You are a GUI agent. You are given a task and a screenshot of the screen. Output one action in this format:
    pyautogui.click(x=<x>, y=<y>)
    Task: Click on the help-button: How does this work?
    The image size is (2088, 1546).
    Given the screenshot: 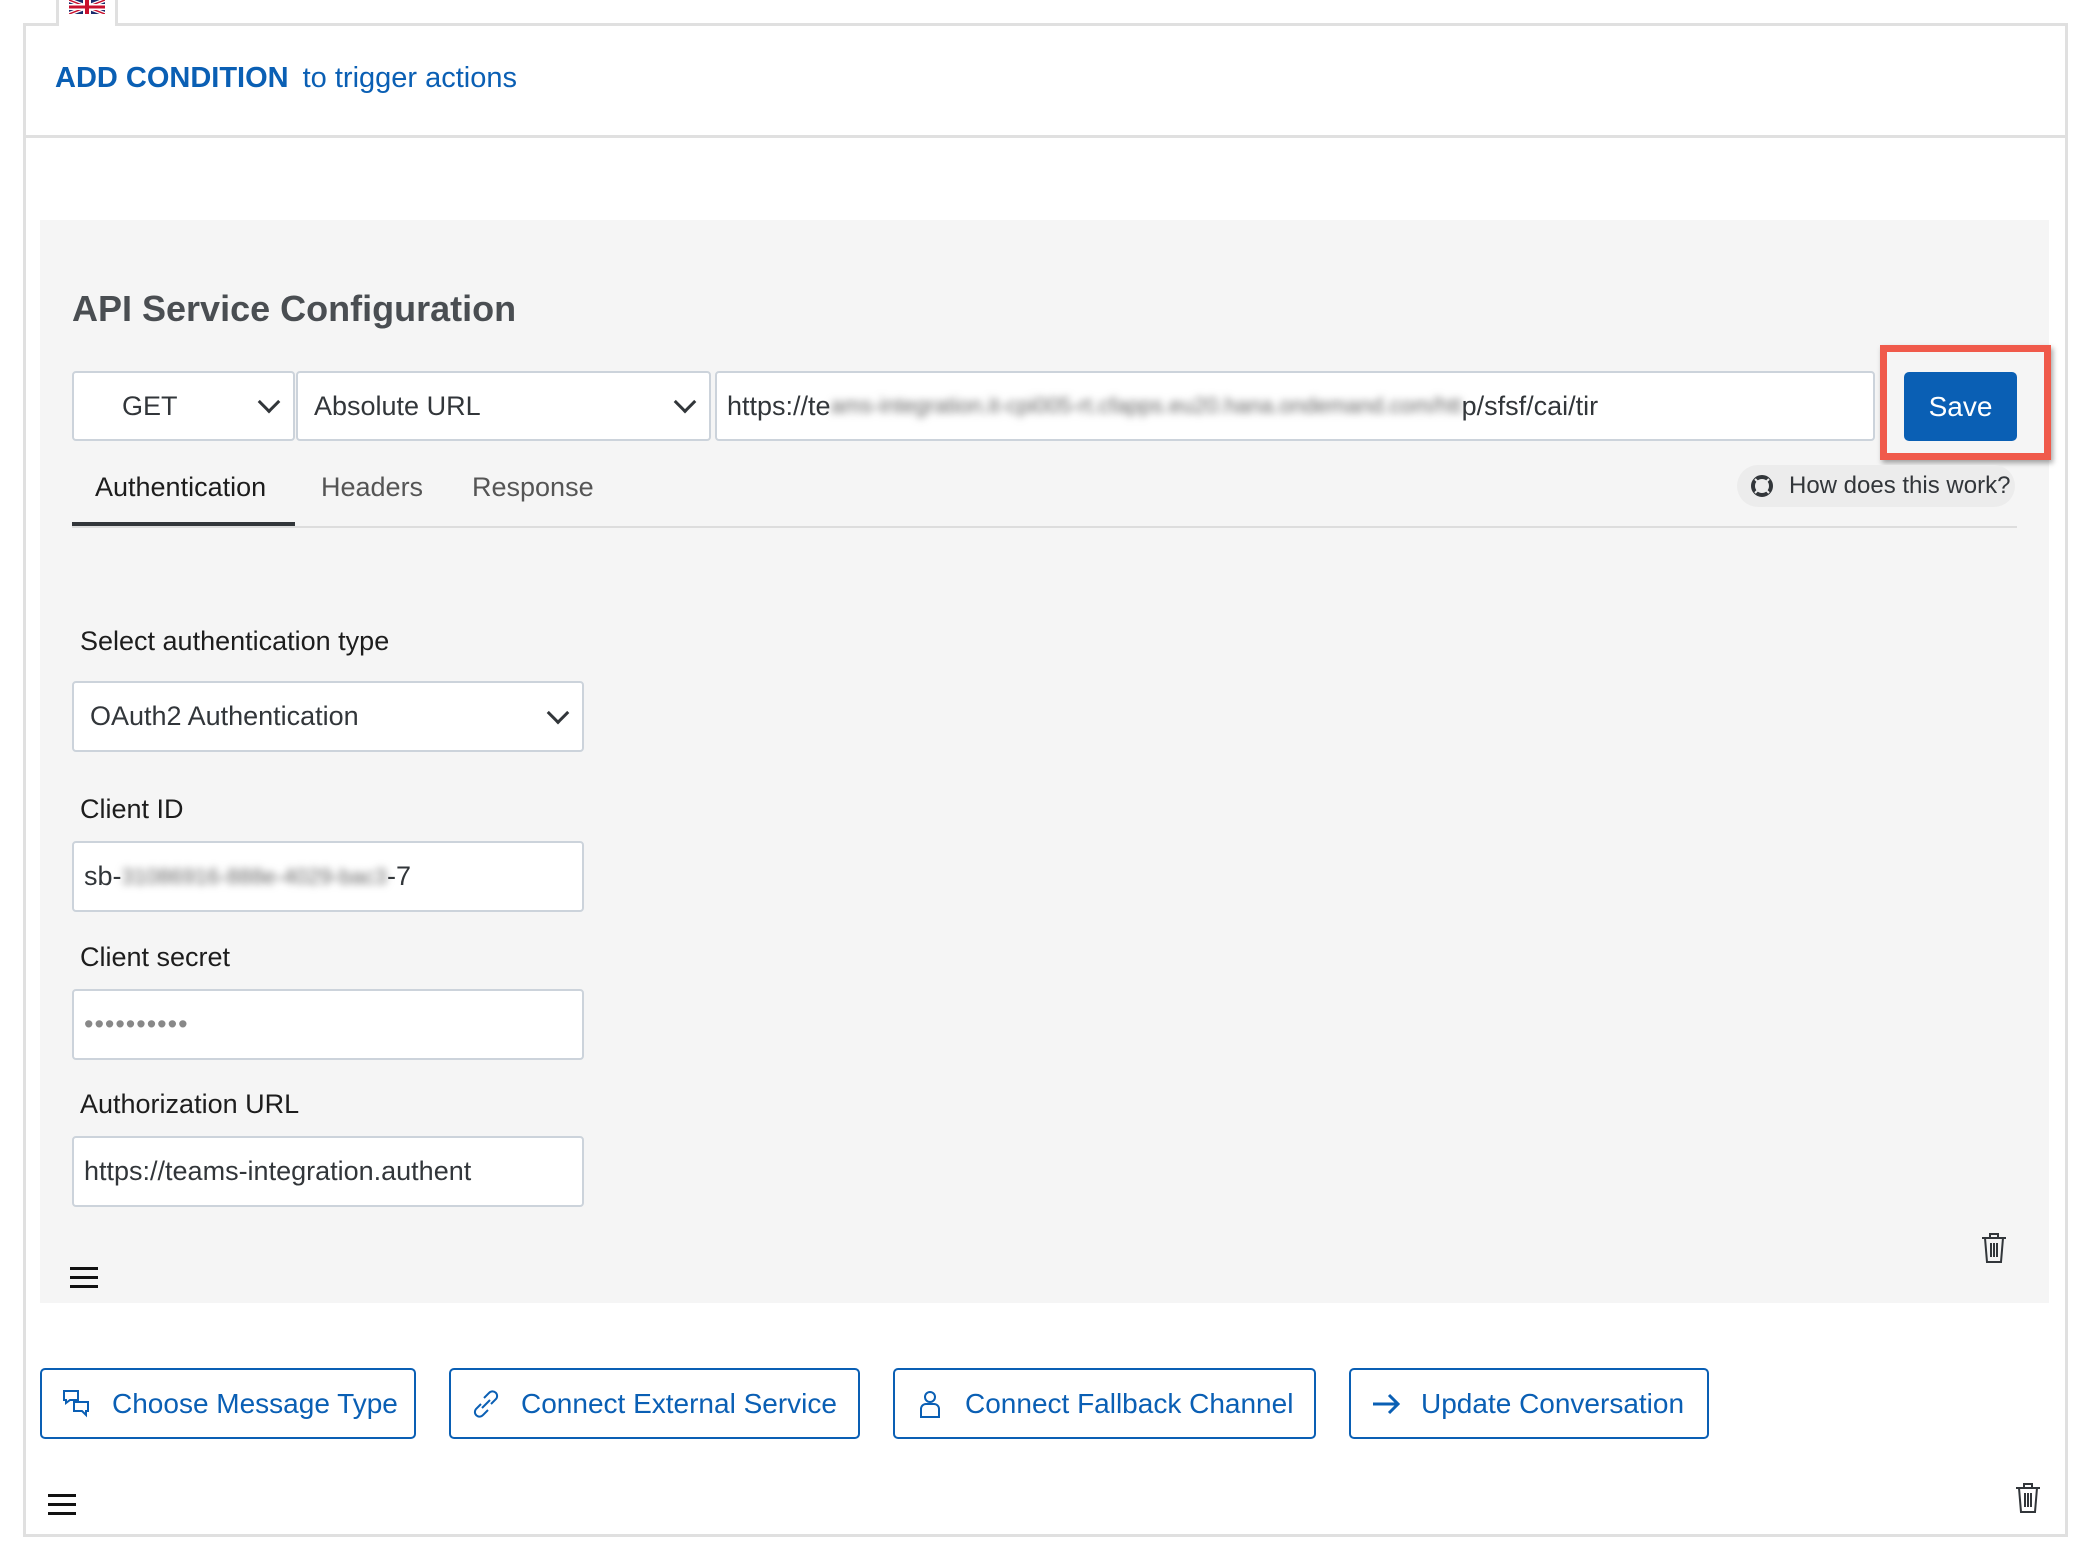 What is the action you would take?
    pyautogui.click(x=1876, y=486)
    